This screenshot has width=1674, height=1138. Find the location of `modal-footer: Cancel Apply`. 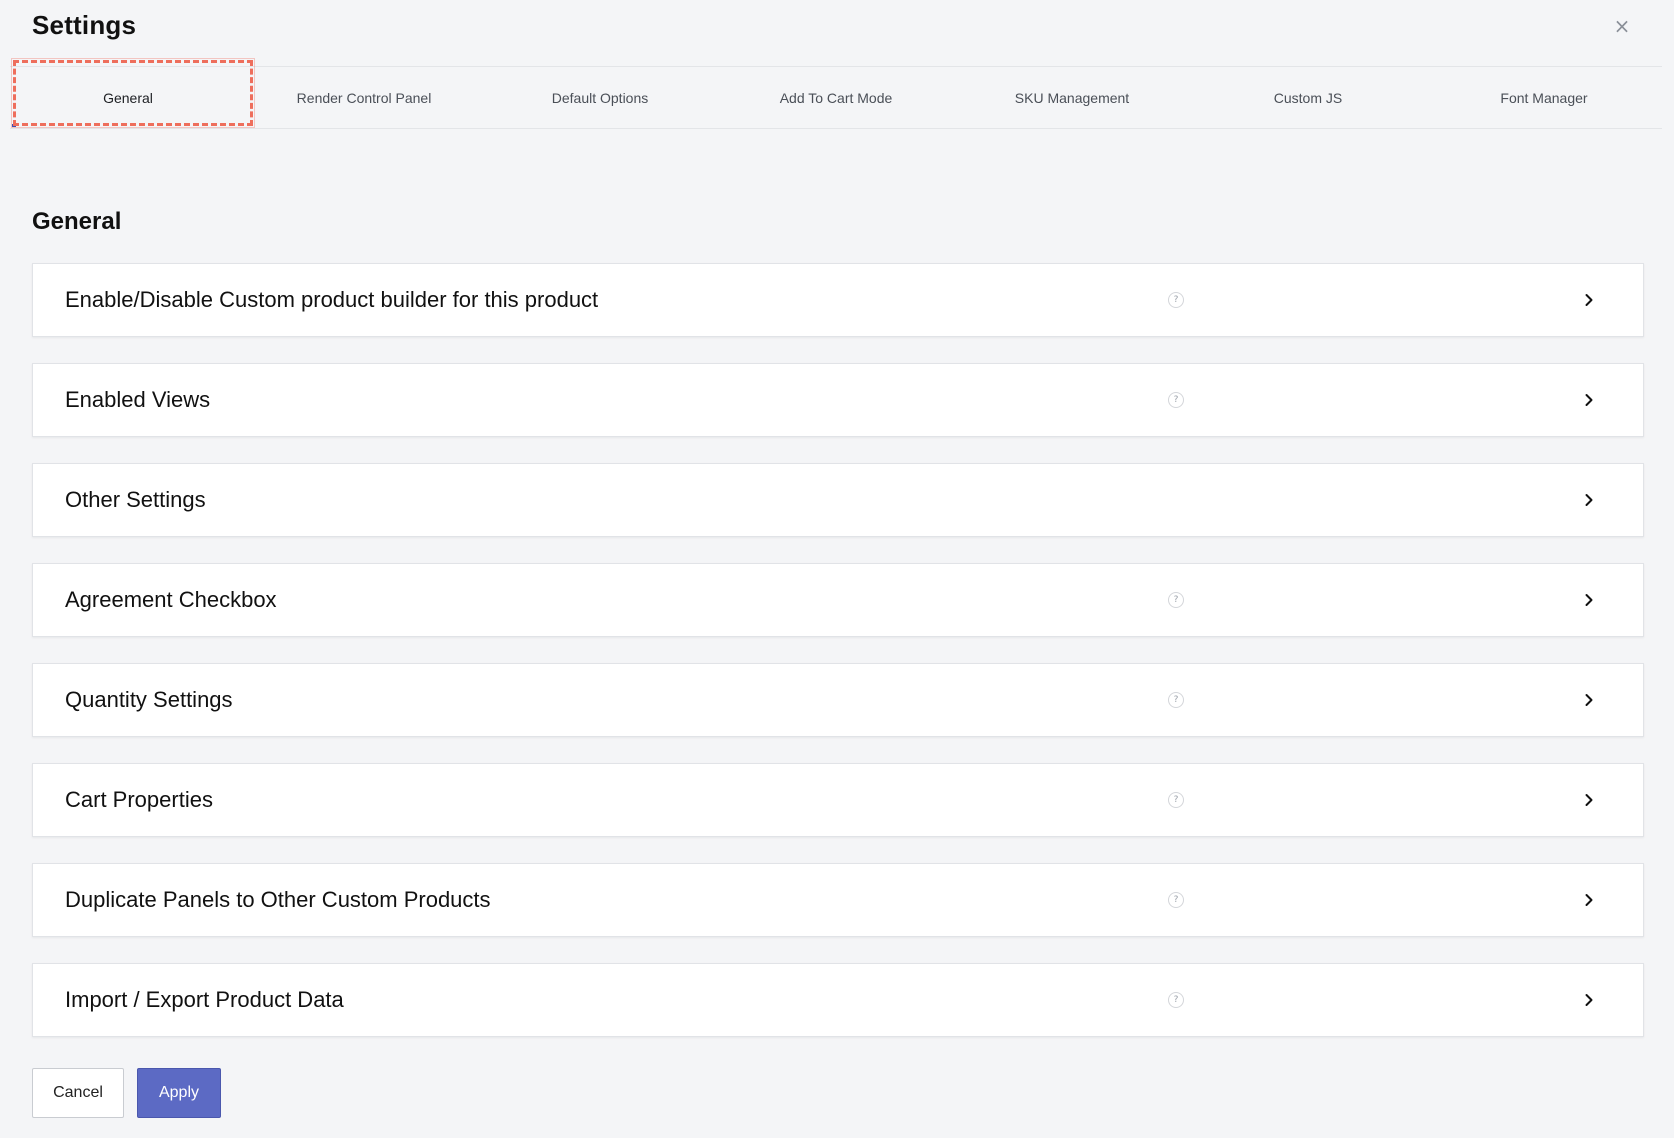

modal-footer: Cancel Apply is located at coordinates (126, 1093).